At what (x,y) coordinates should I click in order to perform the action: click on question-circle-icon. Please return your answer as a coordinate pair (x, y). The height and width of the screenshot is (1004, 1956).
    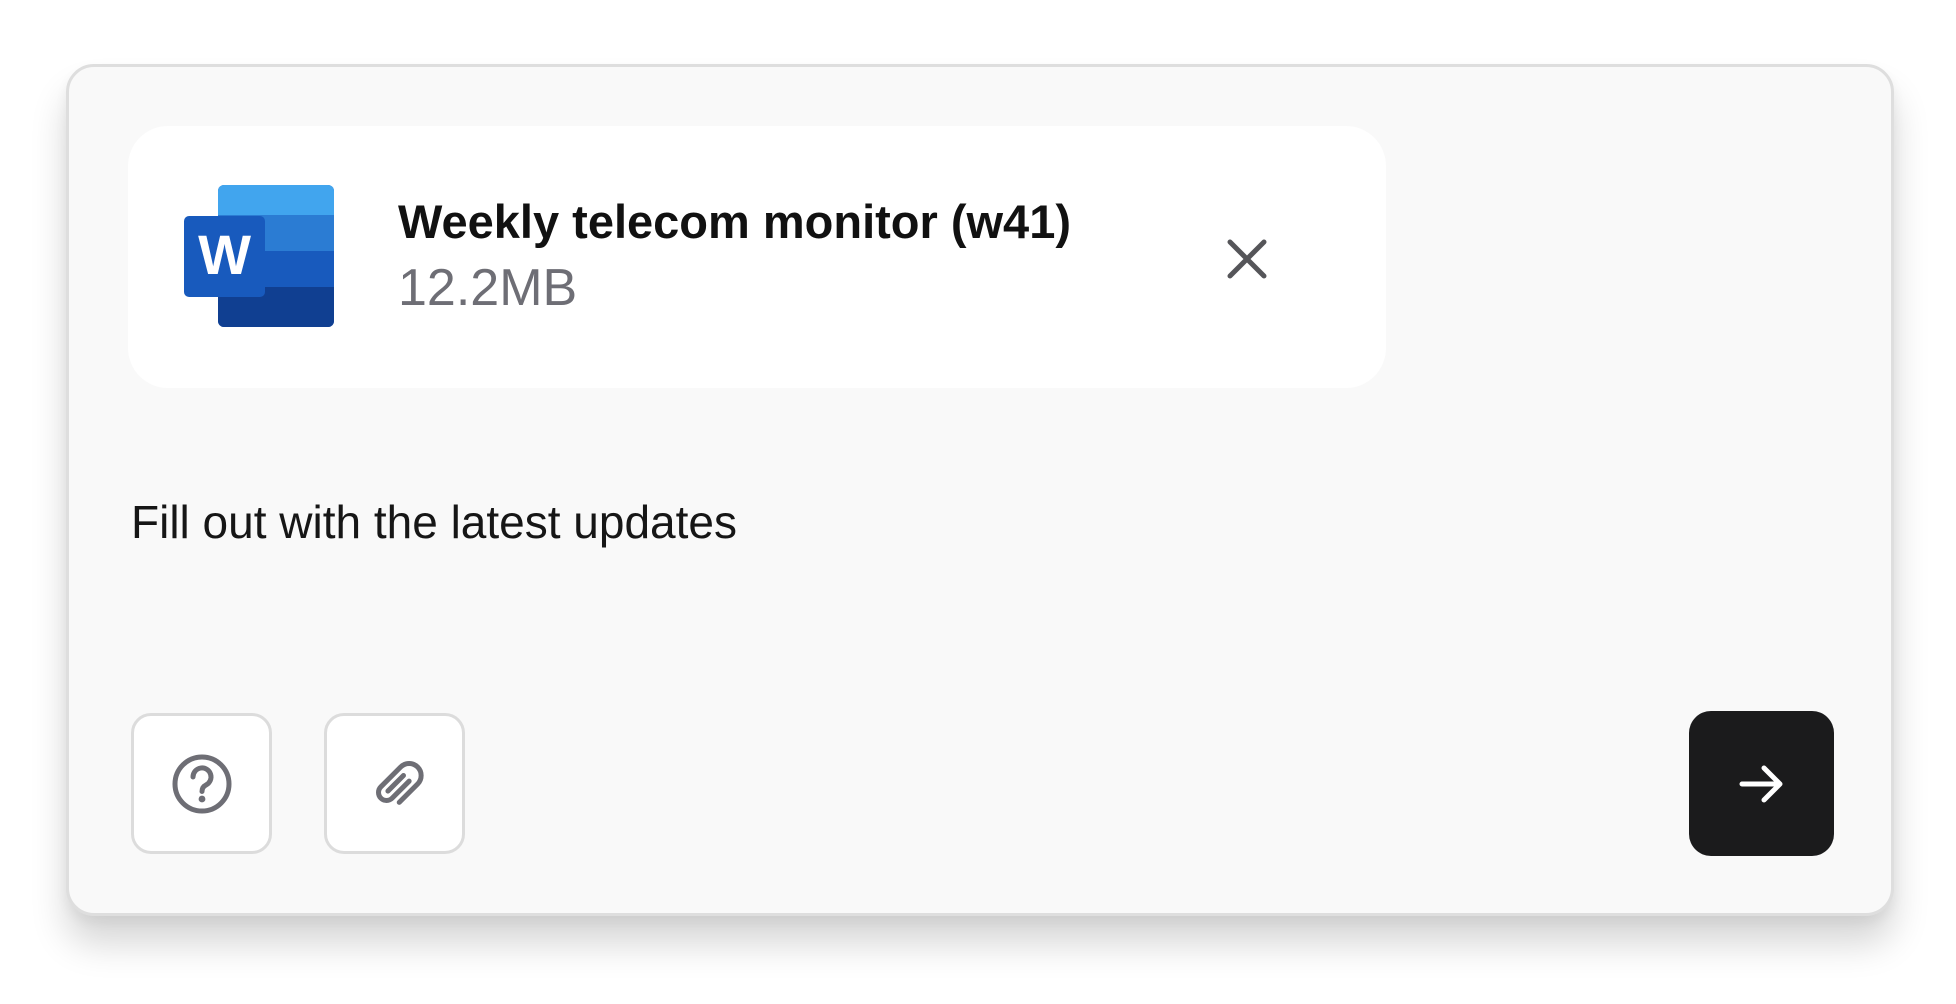
    Looking at the image, I should click on (201, 783).